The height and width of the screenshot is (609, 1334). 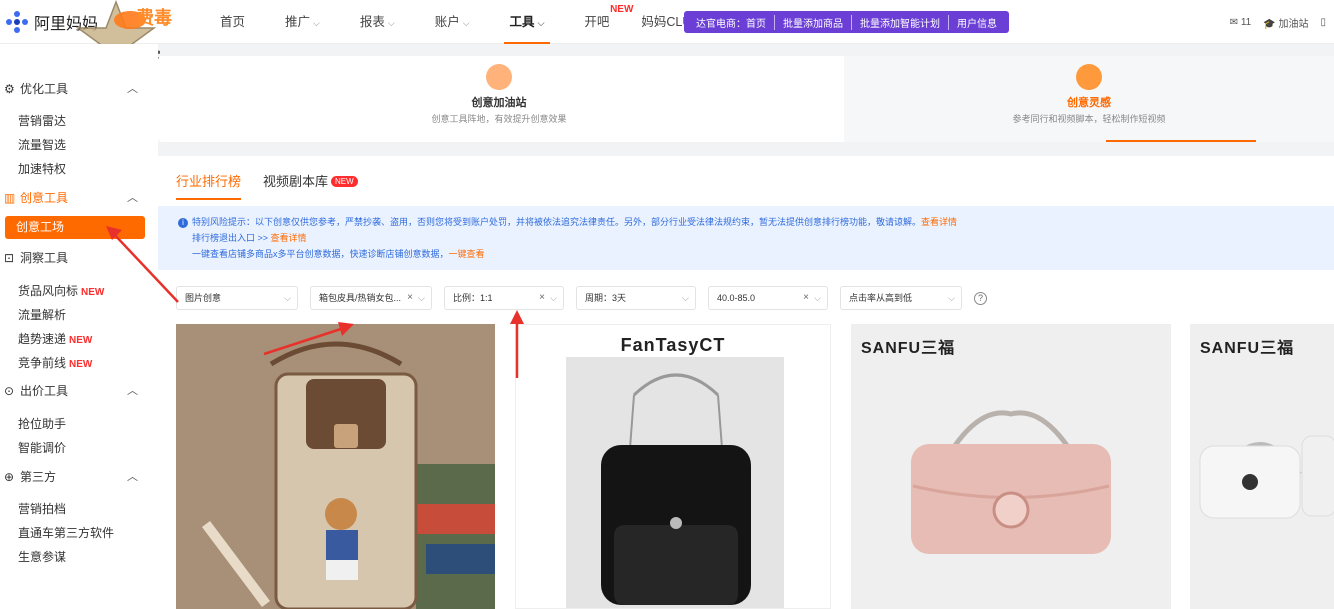 I want to click on sort-select: 点击率从高到低 ⌵, so click(x=901, y=298).